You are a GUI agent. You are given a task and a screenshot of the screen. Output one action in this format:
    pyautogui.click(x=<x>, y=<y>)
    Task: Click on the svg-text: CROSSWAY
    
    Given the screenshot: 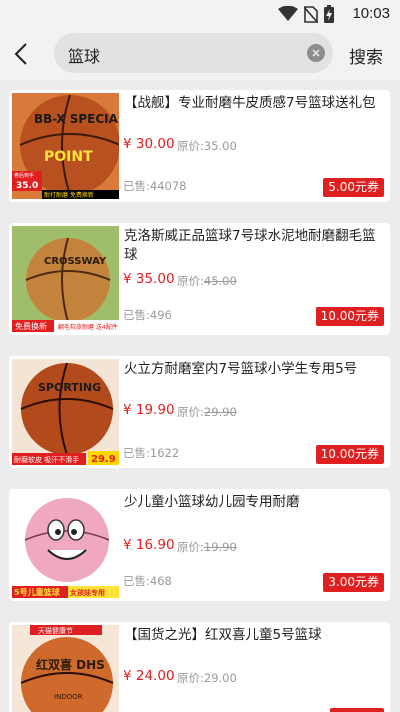 What is the action you would take?
    pyautogui.click(x=75, y=261)
    